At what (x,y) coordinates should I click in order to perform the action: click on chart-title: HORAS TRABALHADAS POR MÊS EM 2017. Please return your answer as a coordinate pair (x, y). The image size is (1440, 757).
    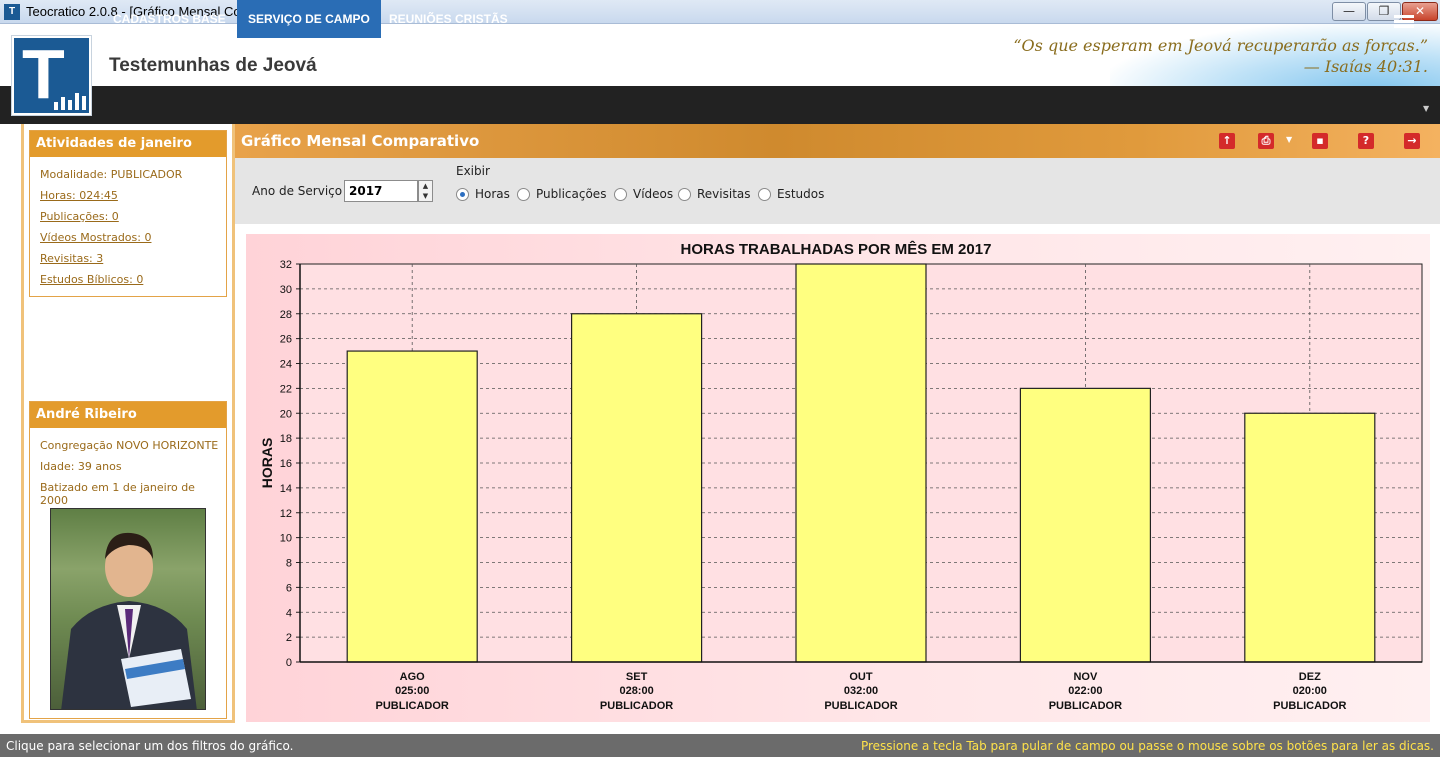
    Looking at the image, I should click on (836, 249).